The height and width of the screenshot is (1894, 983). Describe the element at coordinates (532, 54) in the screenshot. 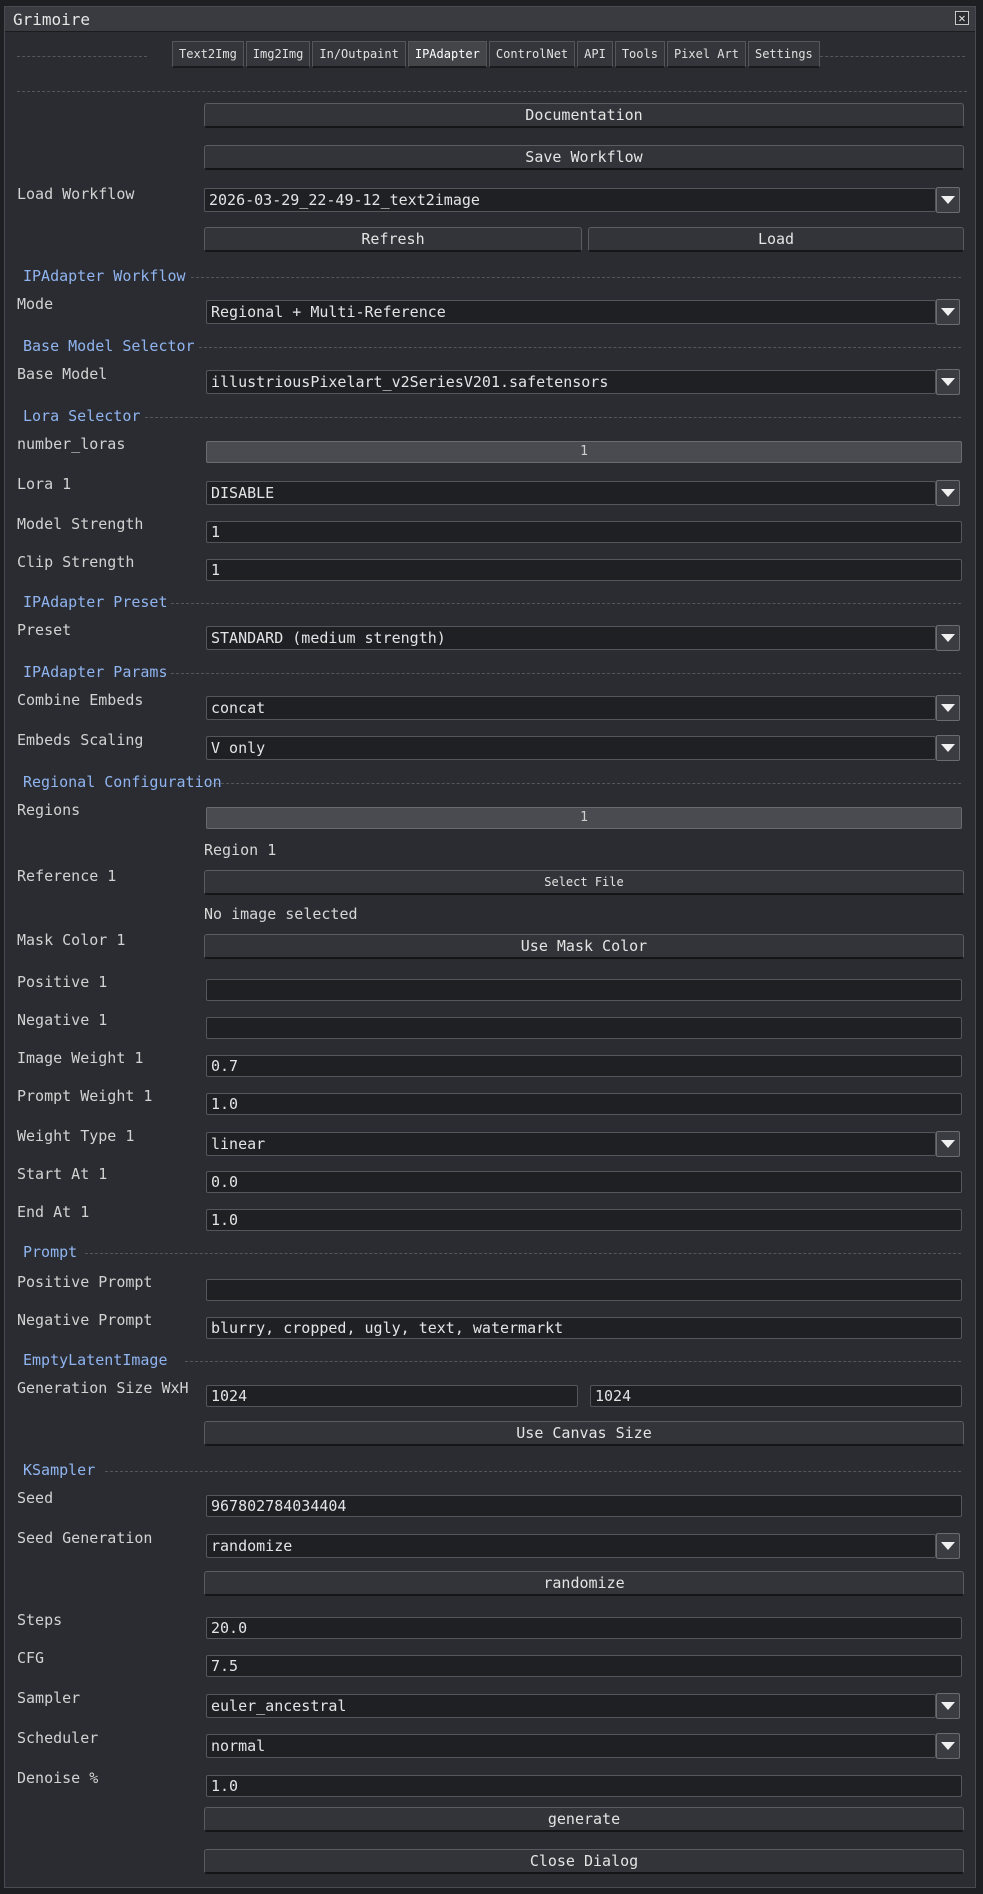

I see `tab-controlnet: ControlNet` at that location.